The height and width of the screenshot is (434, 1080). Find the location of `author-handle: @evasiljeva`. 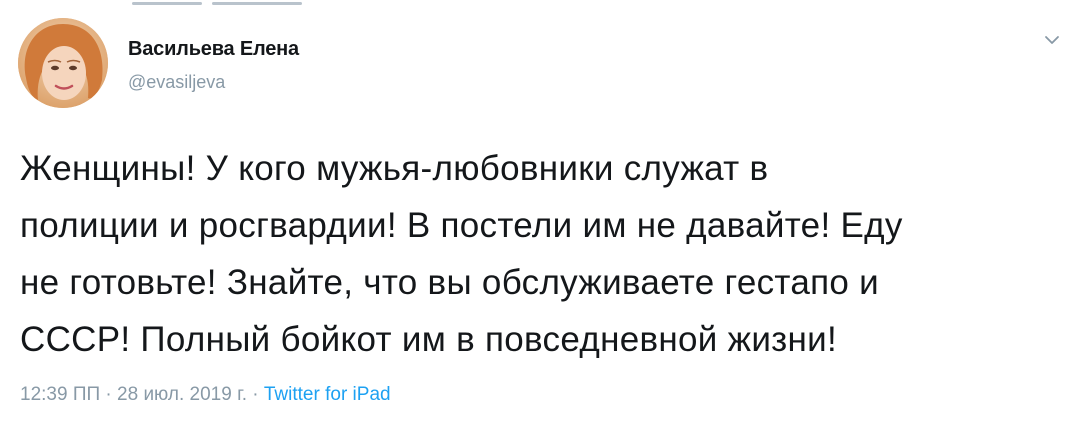

author-handle: @evasiljeva is located at coordinates (176, 82).